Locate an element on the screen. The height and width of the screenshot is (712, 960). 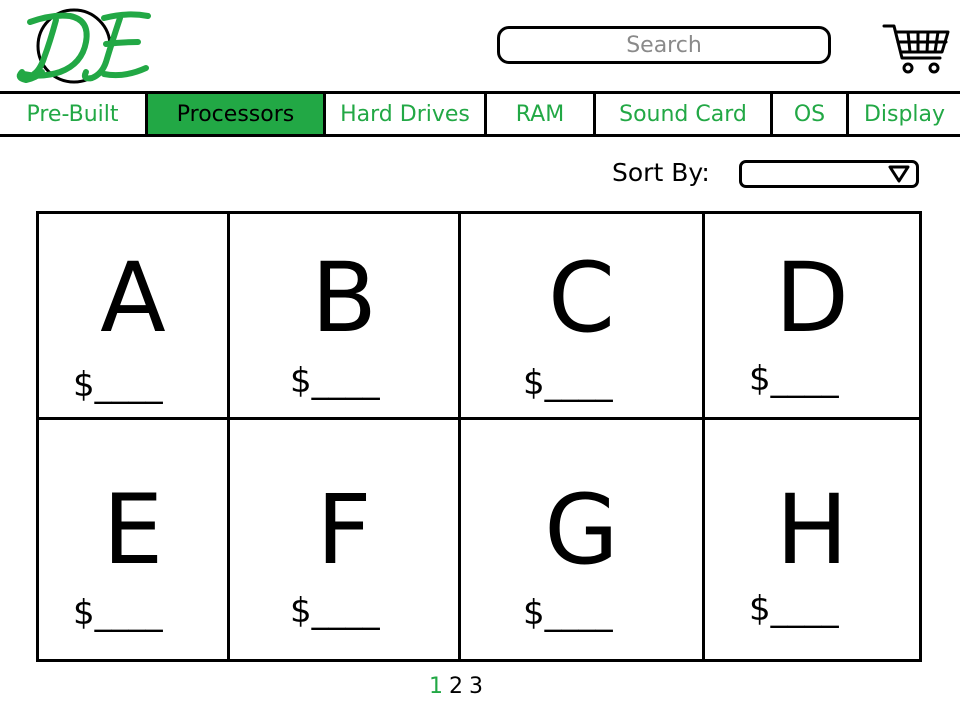
tab-pre-built: Pre-Built is located at coordinates (72, 114).